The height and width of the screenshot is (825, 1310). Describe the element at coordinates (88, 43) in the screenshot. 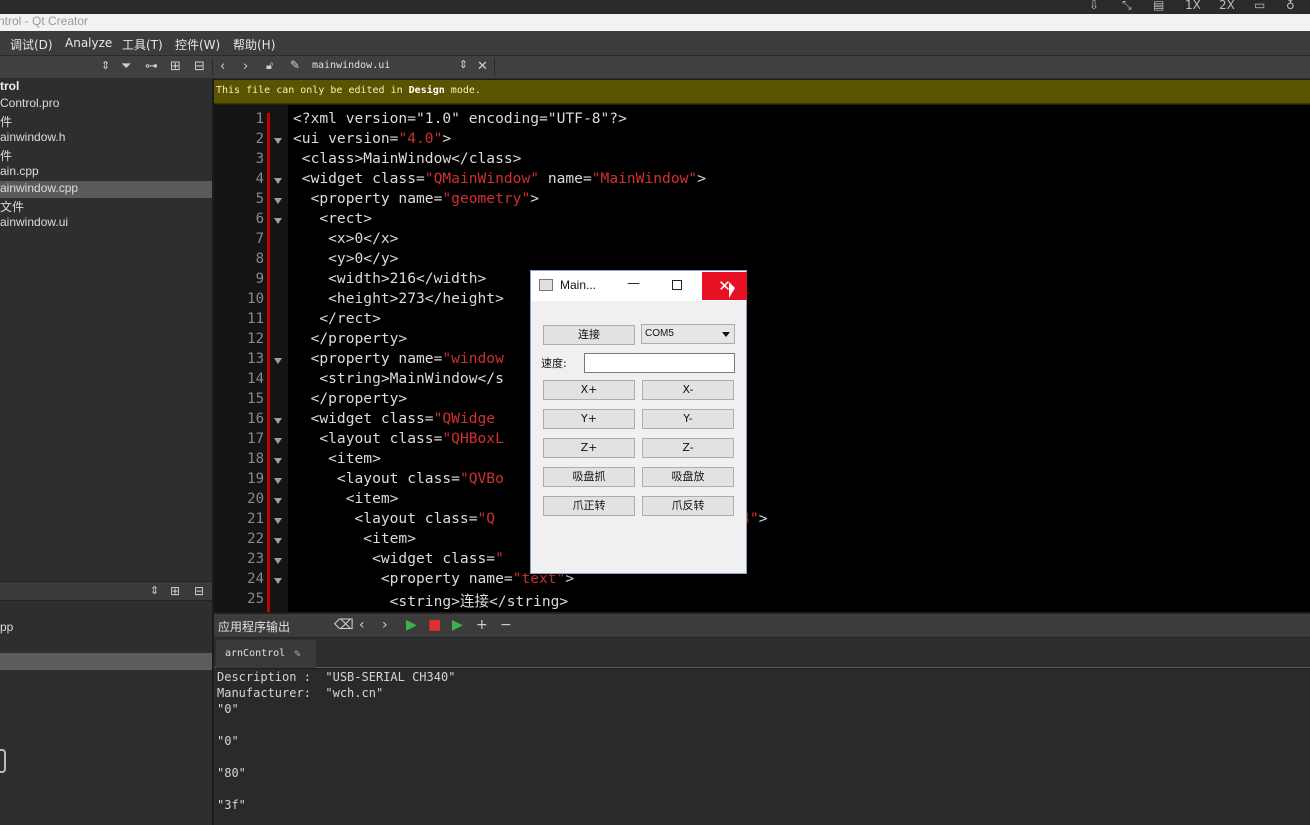

I see `menu-analyze: Analyze` at that location.